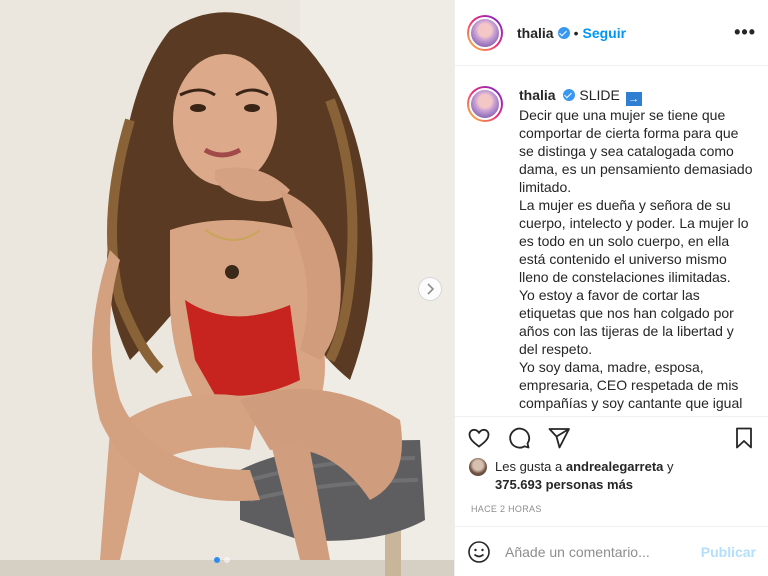 The width and height of the screenshot is (768, 576). Describe the element at coordinates (478, 467) in the screenshot. I see `liker-avatar` at that location.